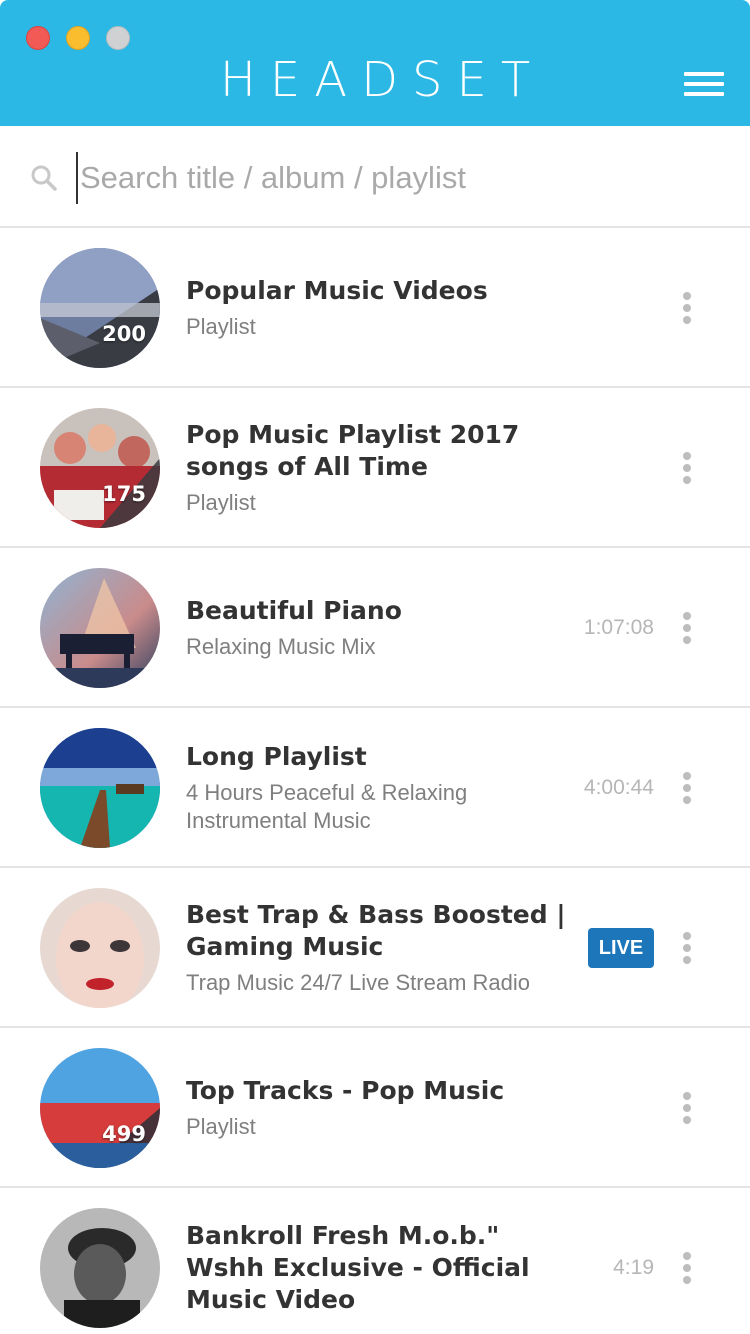 The height and width of the screenshot is (1334, 750). Describe the element at coordinates (358, 982) in the screenshot. I see `item-subtitle: Trap Music 24/7 Live Stream Radio` at that location.